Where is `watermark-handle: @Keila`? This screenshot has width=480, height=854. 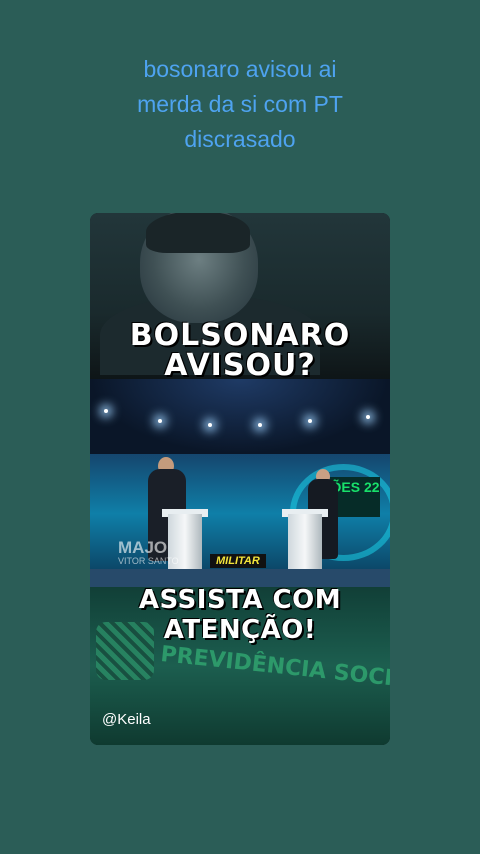
watermark-handle: @Keila is located at coordinates (126, 719).